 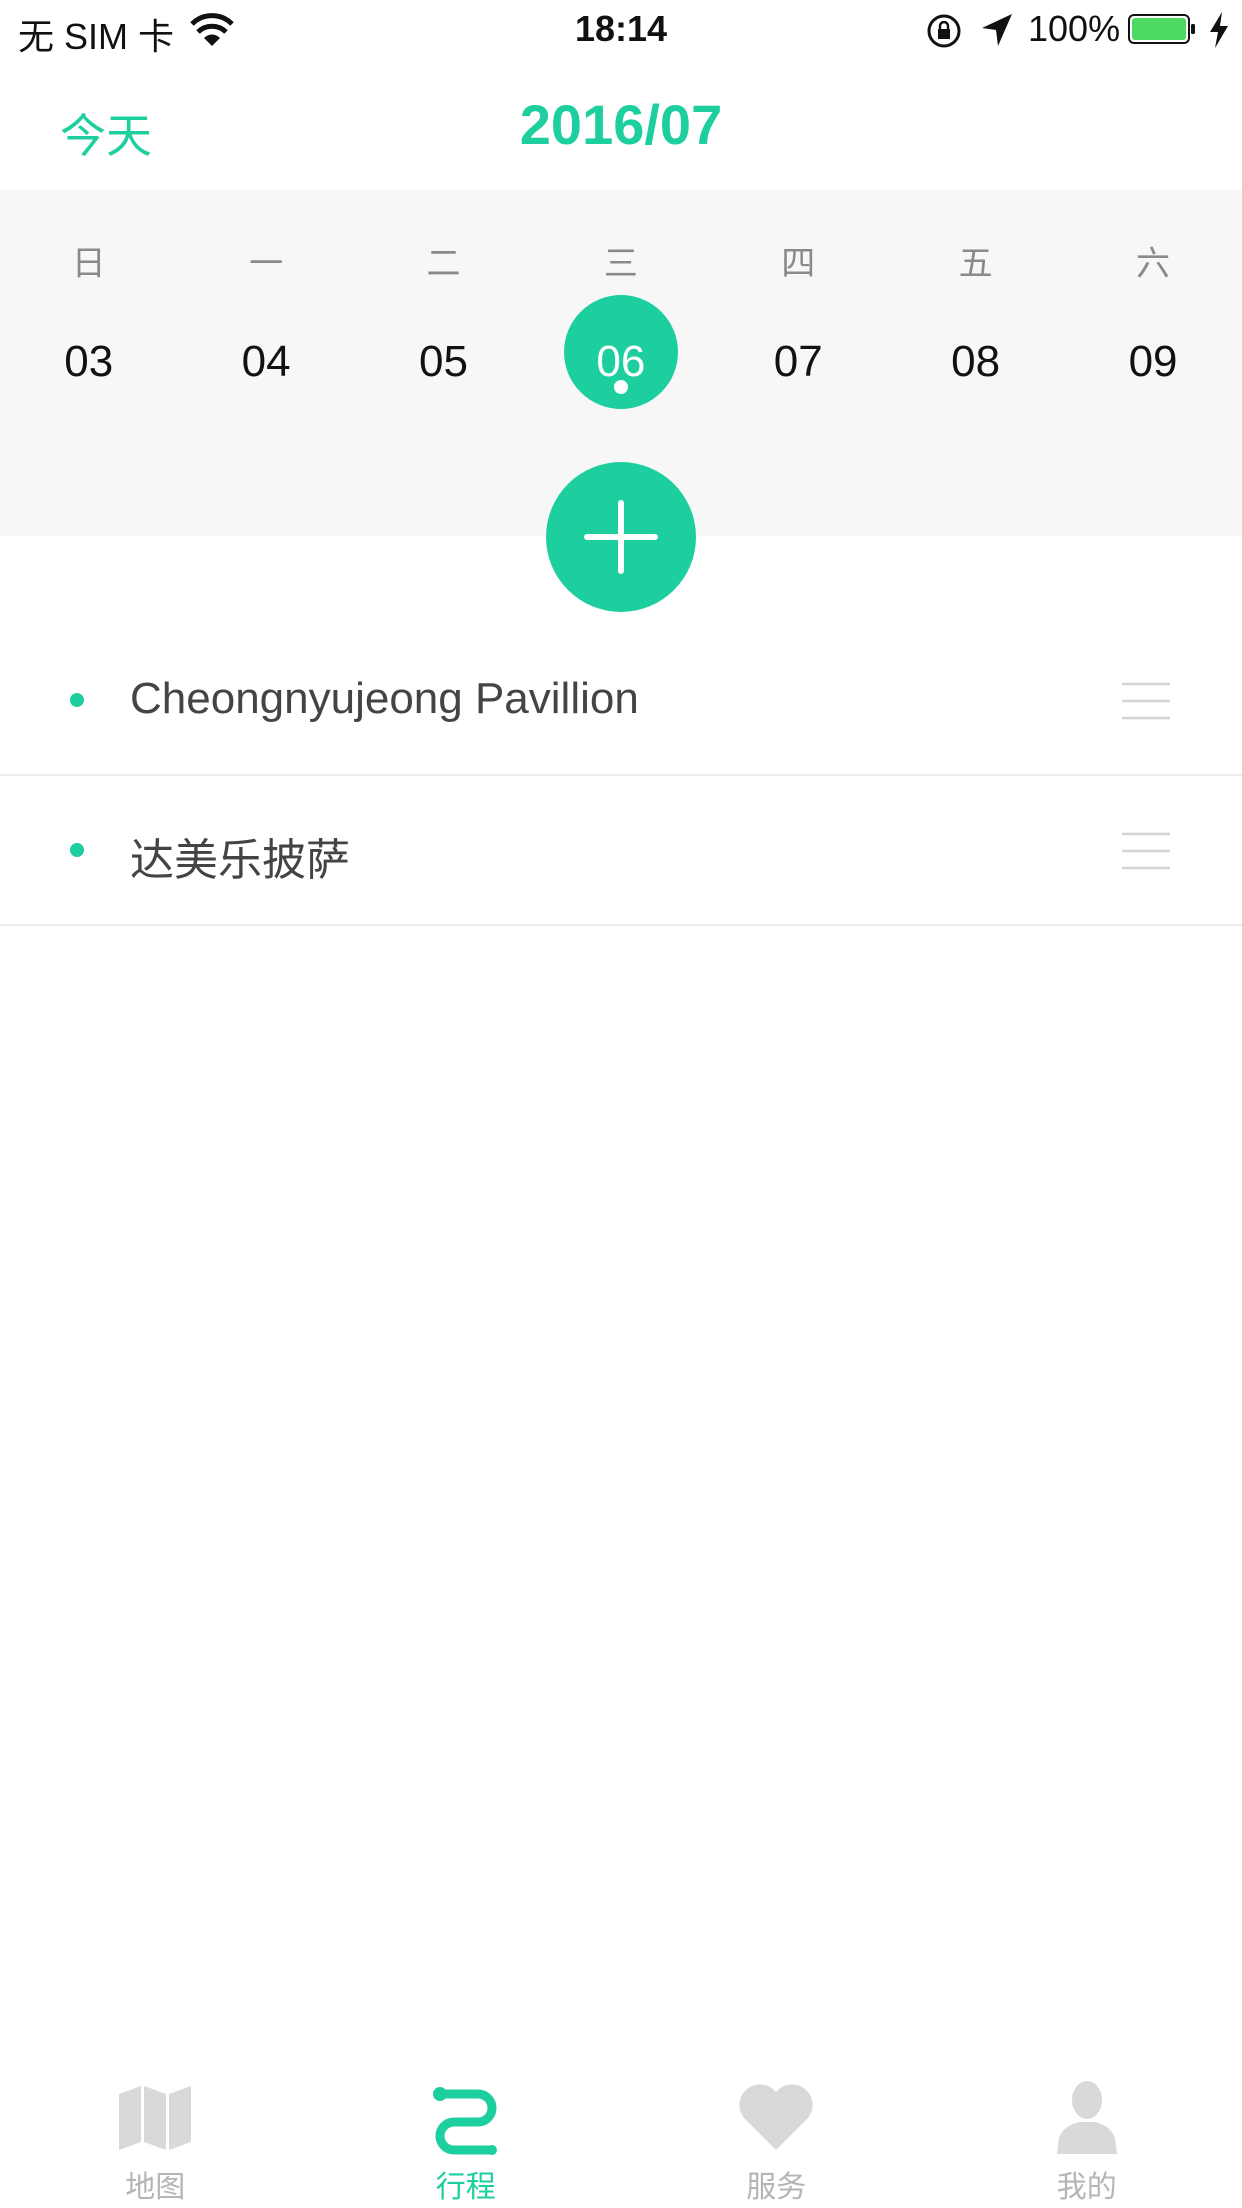 I want to click on battery-icon, so click(x=1161, y=29).